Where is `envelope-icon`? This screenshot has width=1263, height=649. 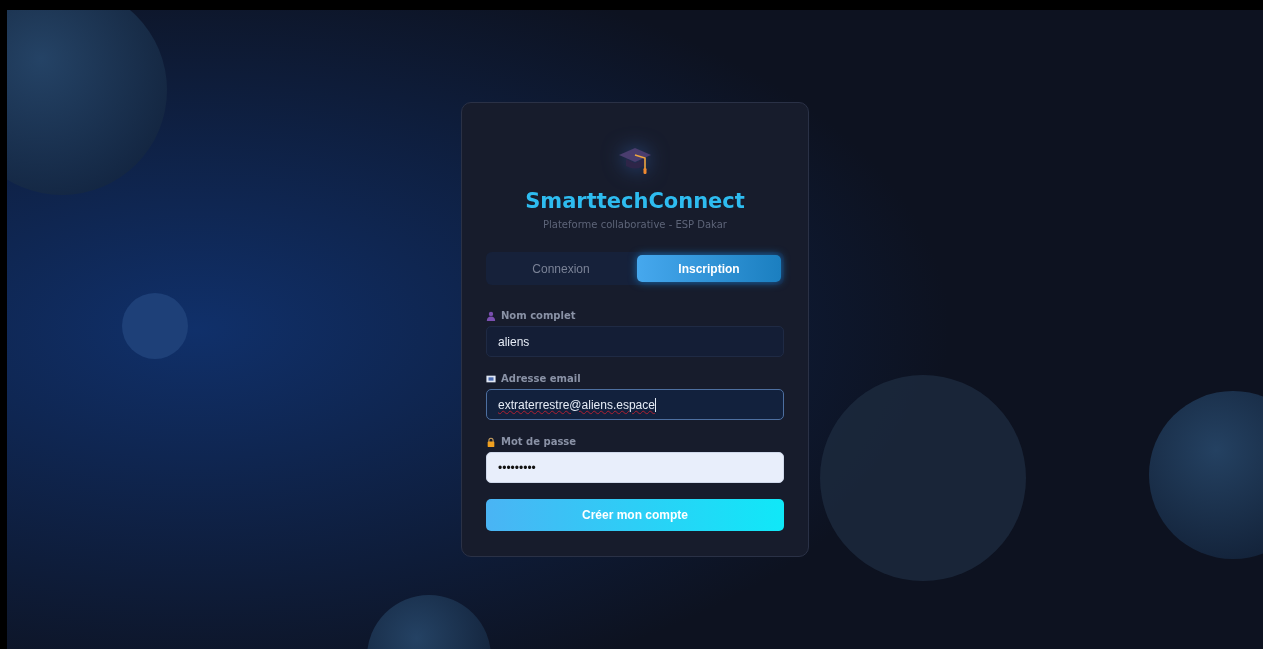
envelope-icon is located at coordinates (491, 378).